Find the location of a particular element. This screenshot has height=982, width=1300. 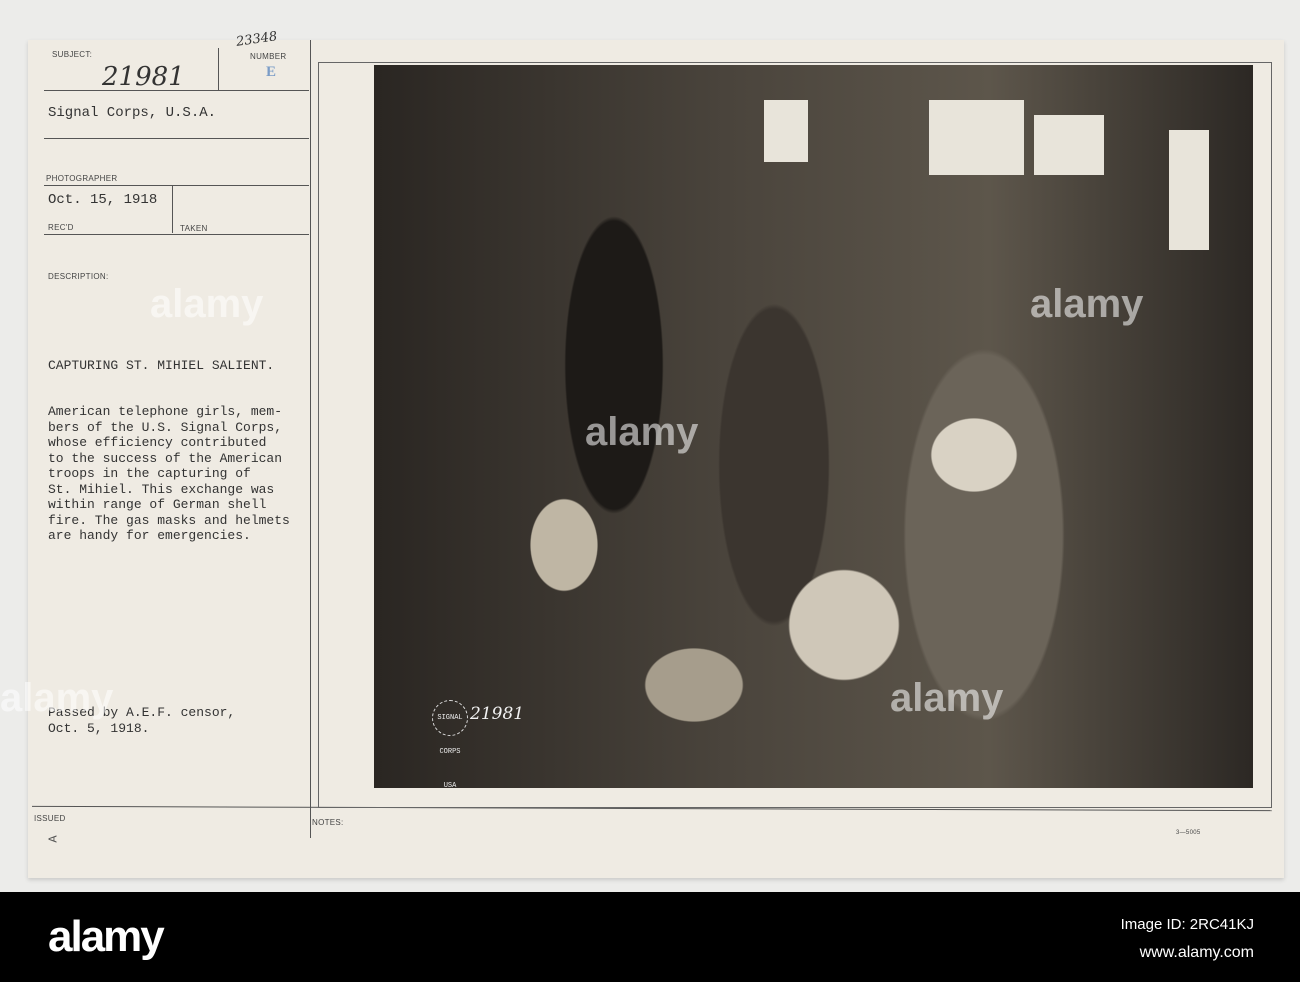

censor-line: Oct. 5, 1918. is located at coordinates (99, 728).